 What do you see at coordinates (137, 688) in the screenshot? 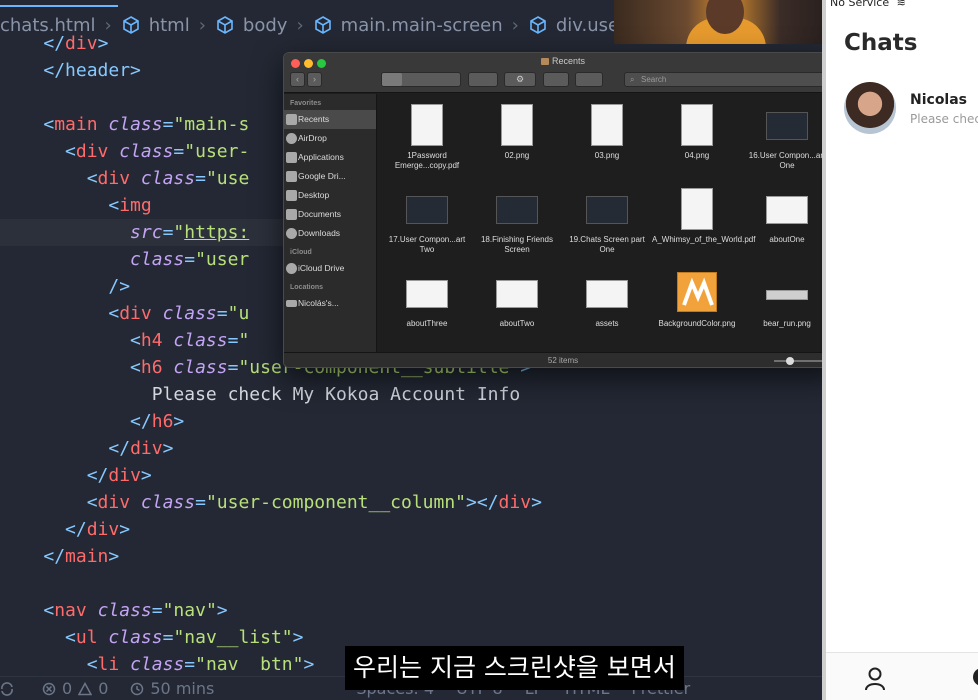
I see `history-icon` at bounding box center [137, 688].